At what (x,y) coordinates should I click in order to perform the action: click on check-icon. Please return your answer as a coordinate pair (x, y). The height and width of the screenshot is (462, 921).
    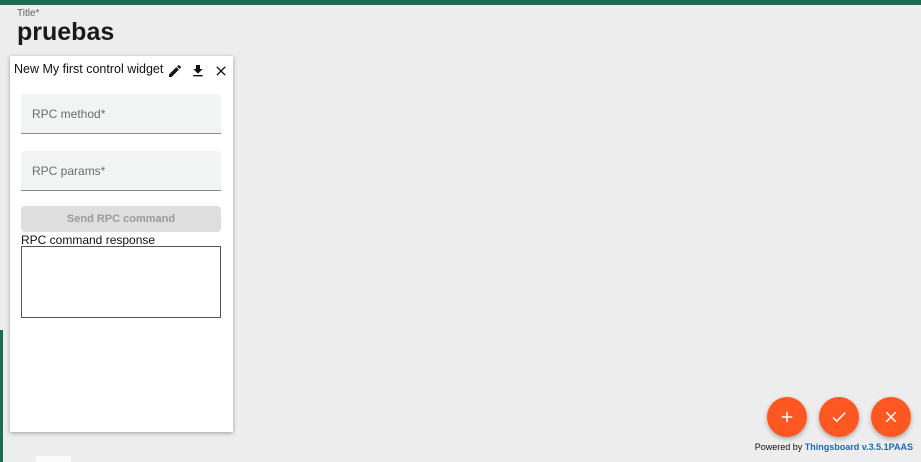
    Looking at the image, I should click on (839, 417).